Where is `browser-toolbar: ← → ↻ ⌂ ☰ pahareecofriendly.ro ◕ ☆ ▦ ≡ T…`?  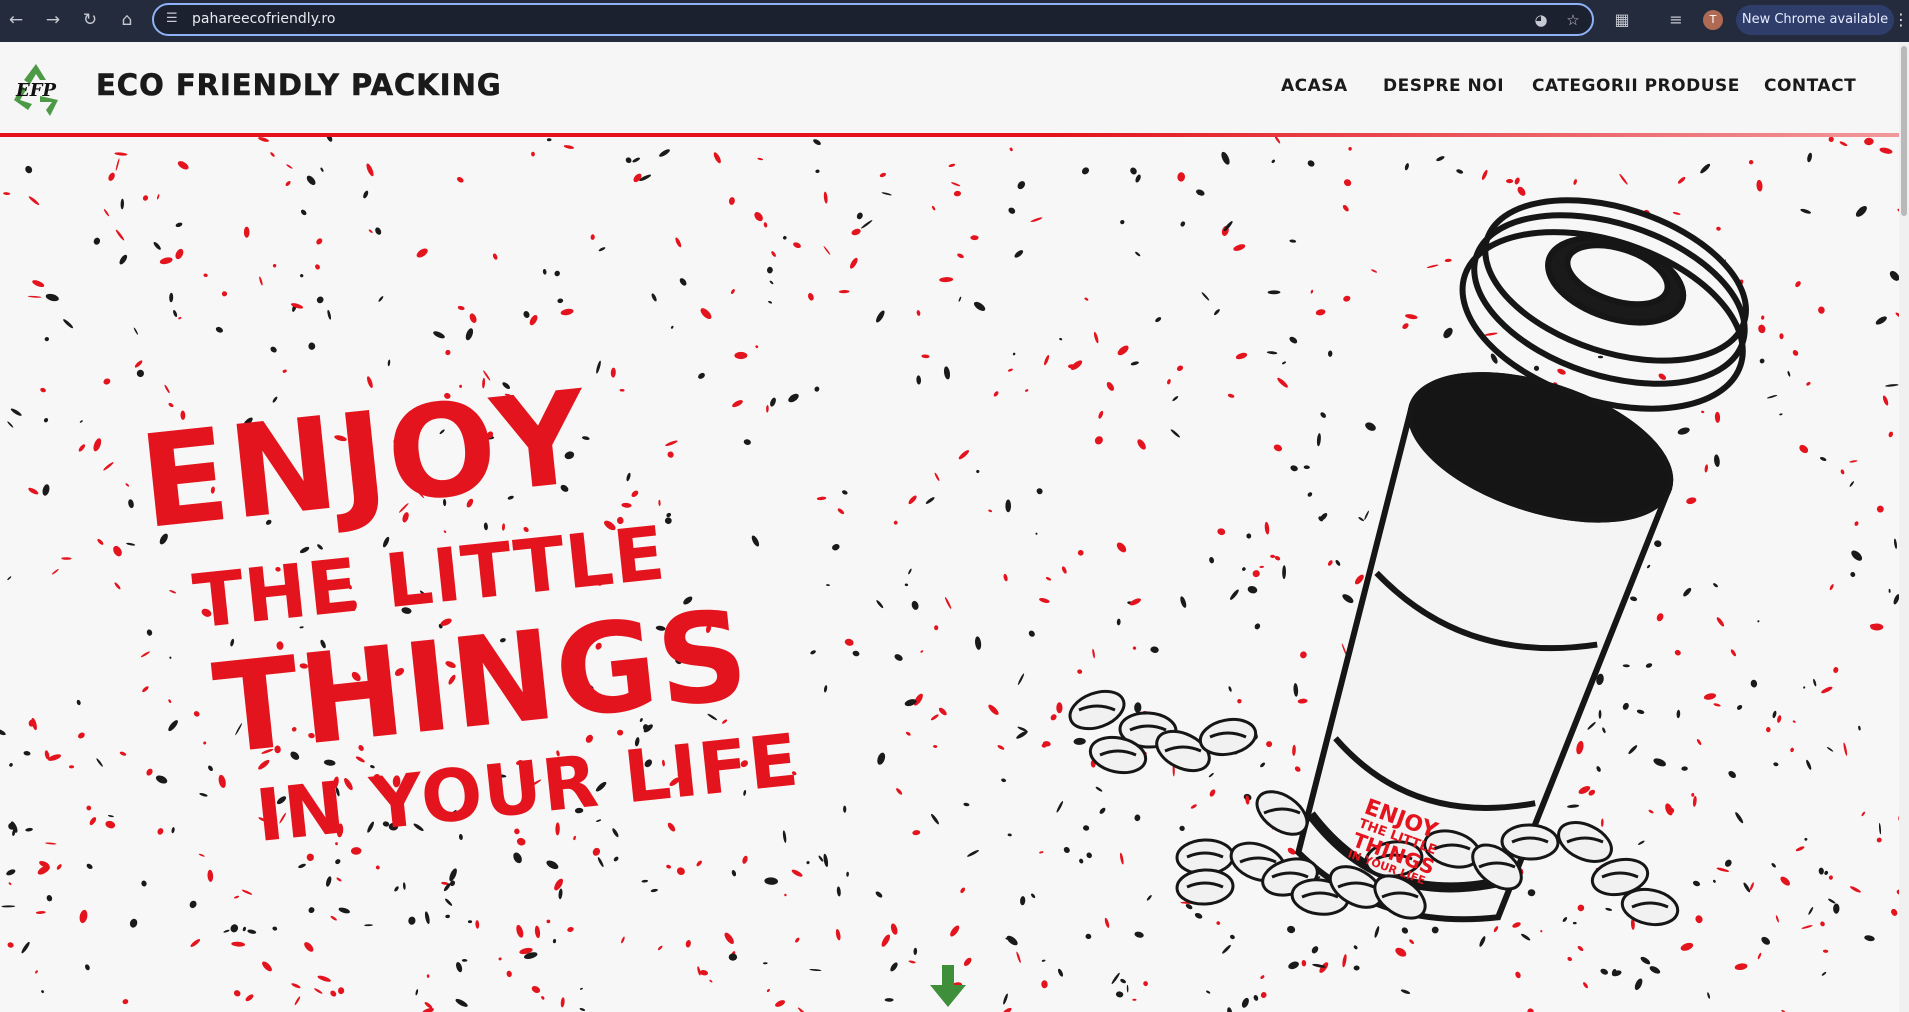 browser-toolbar: ← → ↻ ⌂ ☰ pahareecofriendly.ro ◕ ☆ ▦ ≡ T… is located at coordinates (954, 21).